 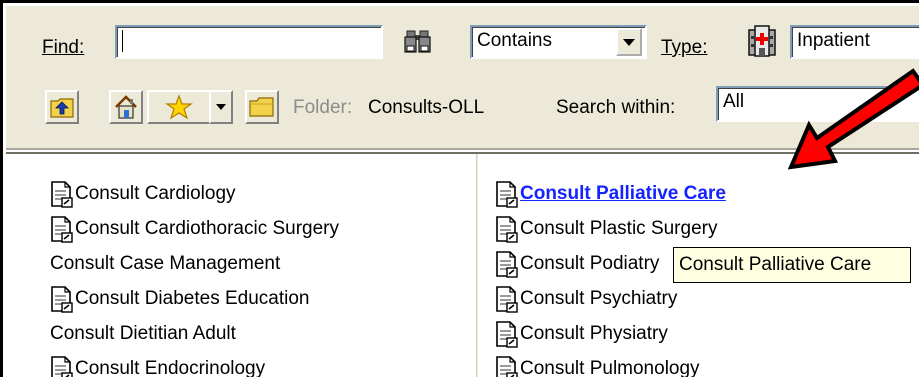 I want to click on order-list-item: Consult Cardiology, so click(x=194, y=193).